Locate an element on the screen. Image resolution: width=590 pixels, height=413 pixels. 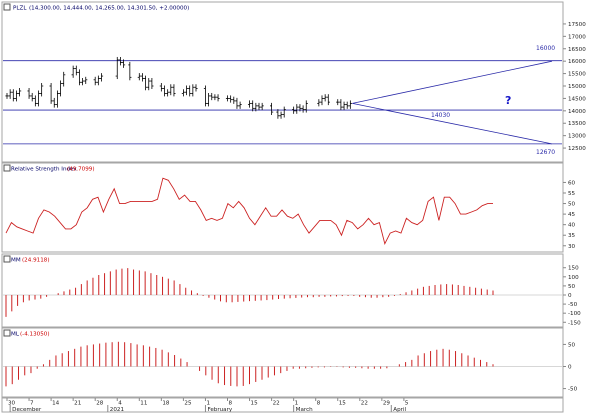
x-day-label: 21 is located at coordinates (78, 404).